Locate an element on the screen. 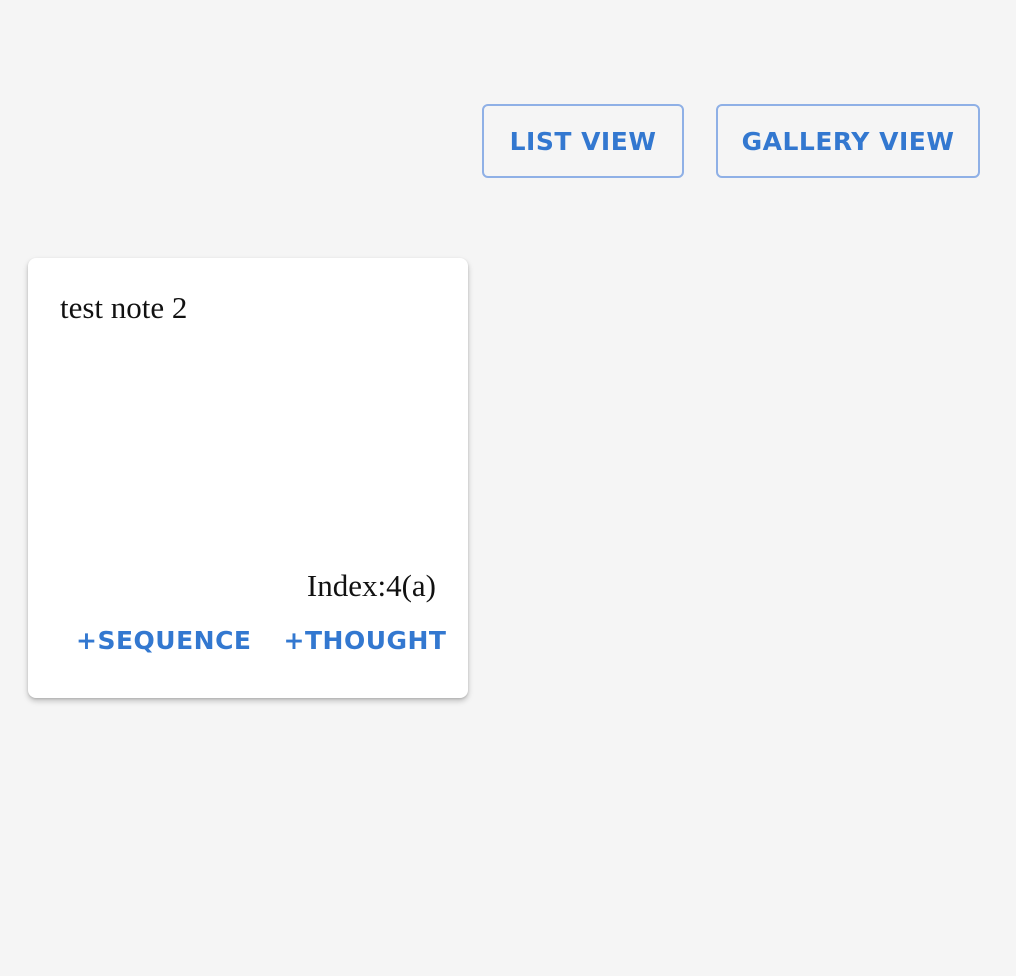 Image resolution: width=1016 pixels, height=976 pixels. view-toggle: LIST VIEW GALLERY VIEW is located at coordinates (731, 141).